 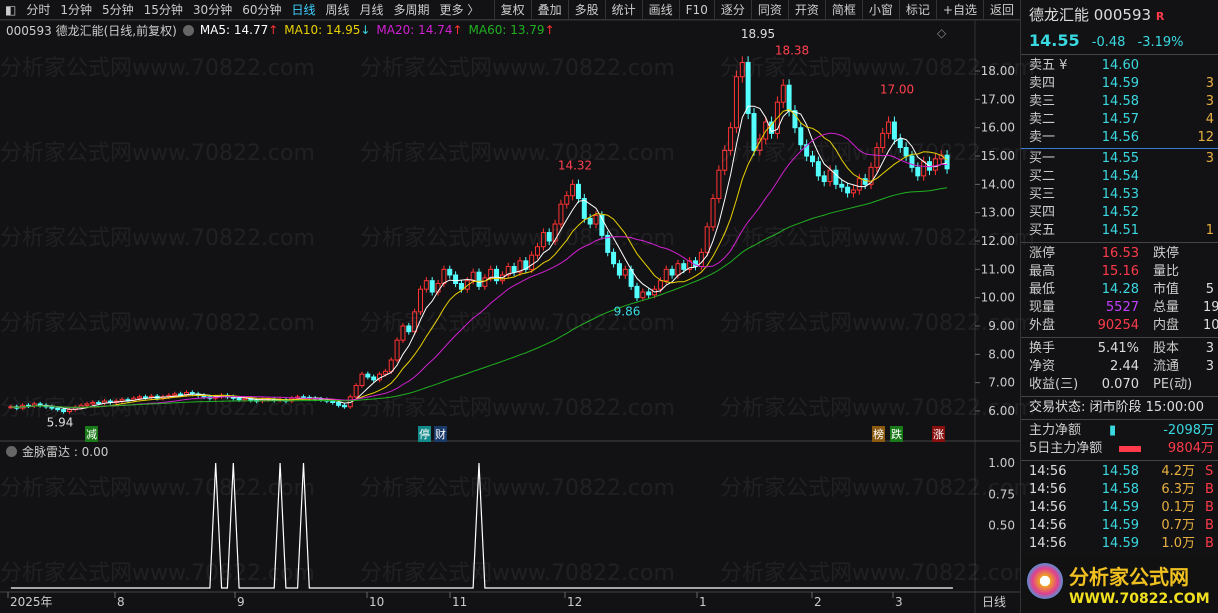 What do you see at coordinates (91, 434) in the screenshot?
I see `signal-marker: 减` at bounding box center [91, 434].